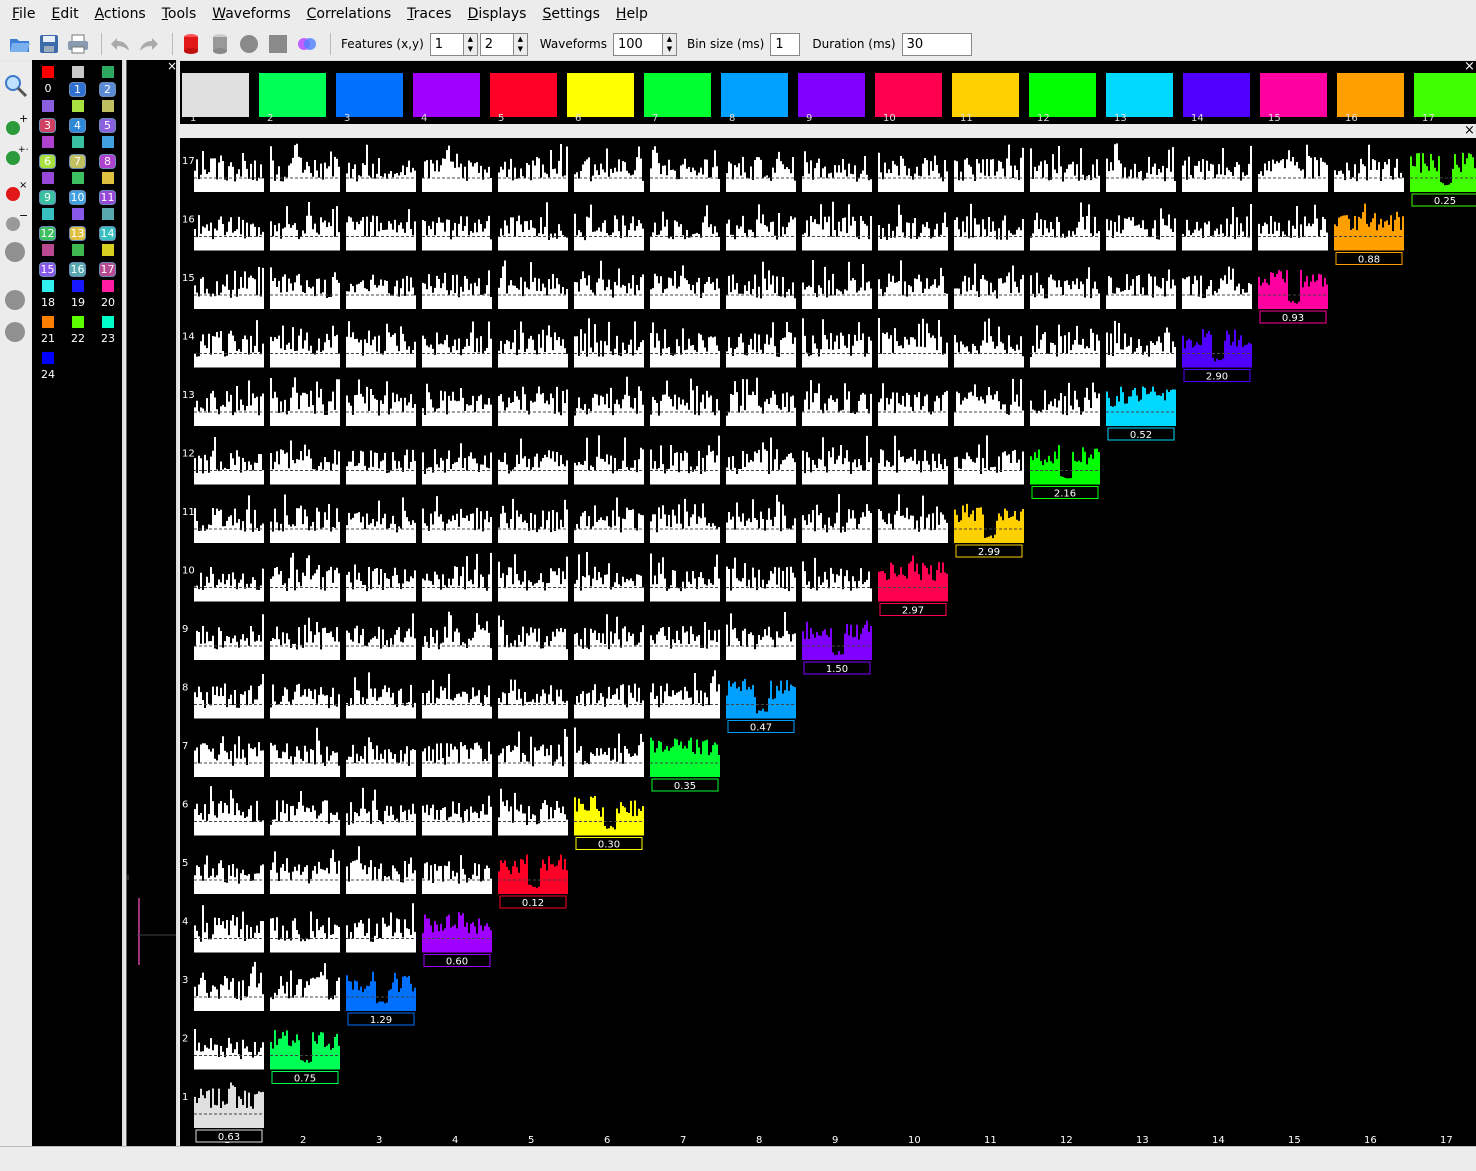 The height and width of the screenshot is (1171, 1476). What do you see at coordinates (446, 44) in the screenshot?
I see `feature-x-input` at bounding box center [446, 44].